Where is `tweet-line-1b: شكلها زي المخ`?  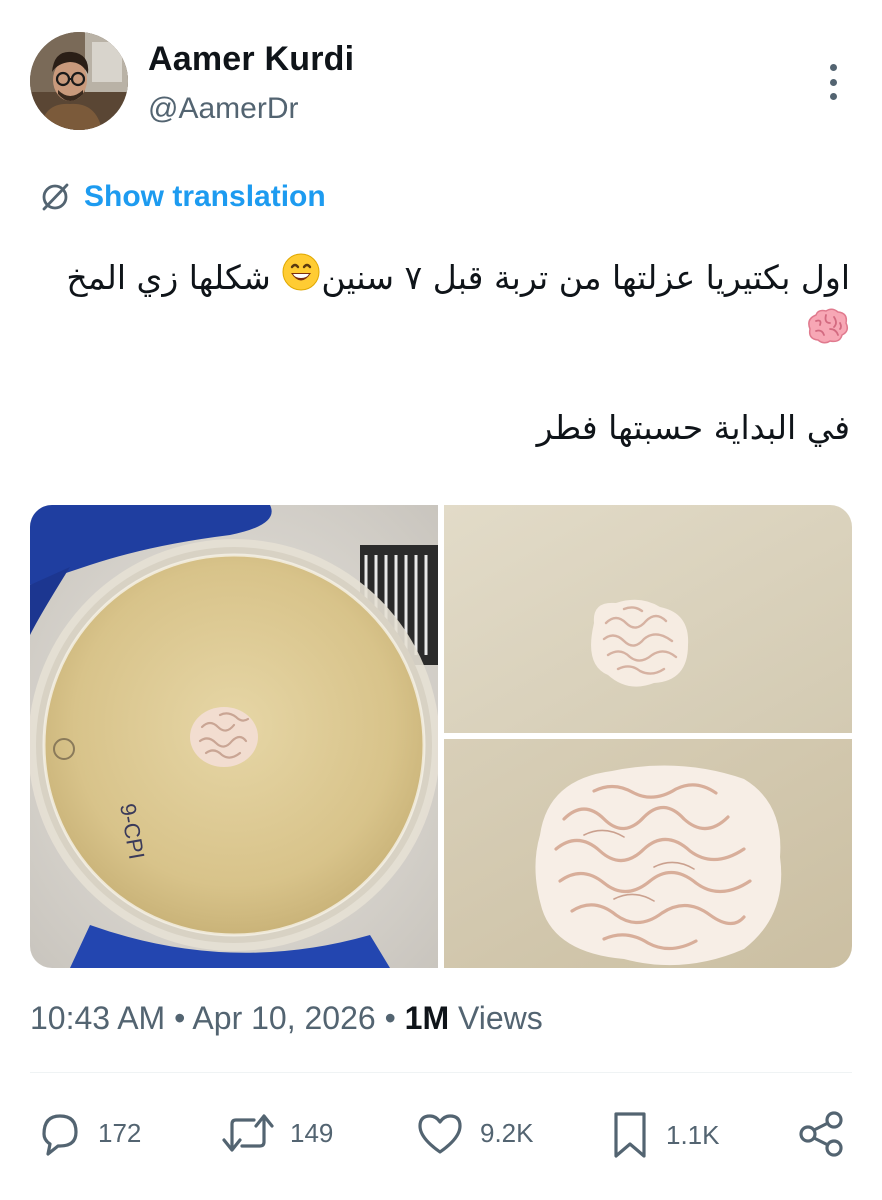 tweet-line-1b: شكلها زي المخ is located at coordinates (174, 277).